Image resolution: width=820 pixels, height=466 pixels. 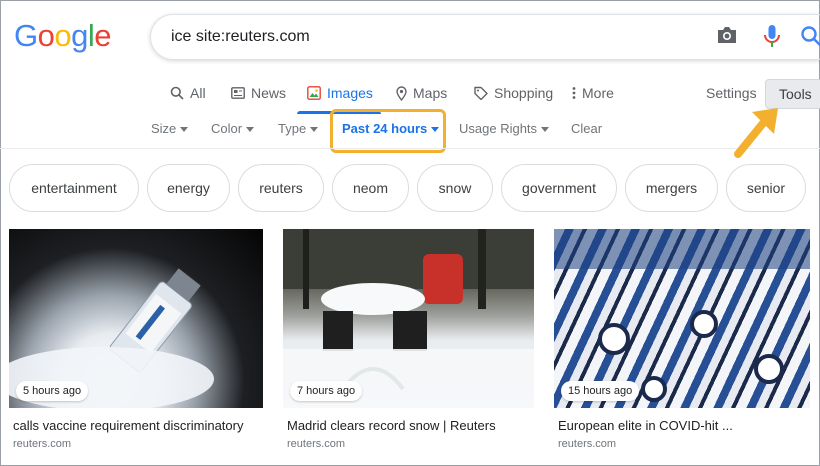 I want to click on result-thumbnail: 5 hours ago, so click(x=136, y=318).